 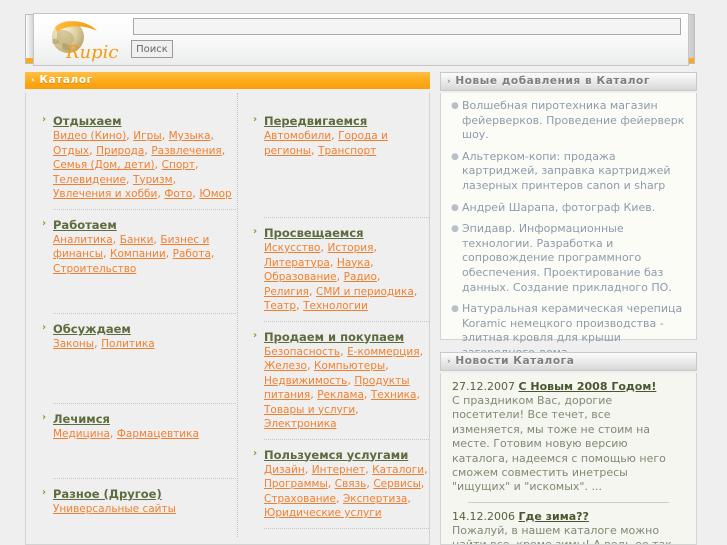 I want to click on catalog-subcategory-link: Спорт, so click(x=178, y=165).